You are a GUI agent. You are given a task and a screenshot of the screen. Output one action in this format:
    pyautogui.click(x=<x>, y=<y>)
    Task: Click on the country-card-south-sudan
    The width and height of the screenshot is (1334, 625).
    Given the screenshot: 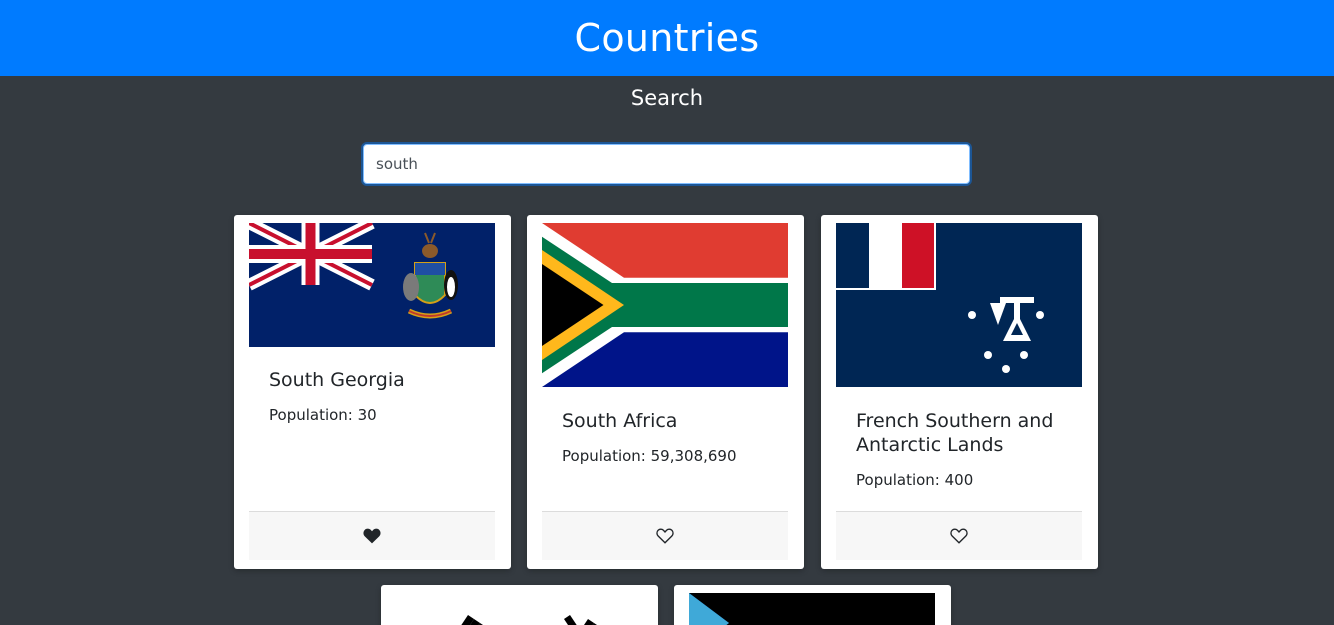 What is the action you would take?
    pyautogui.click(x=812, y=605)
    